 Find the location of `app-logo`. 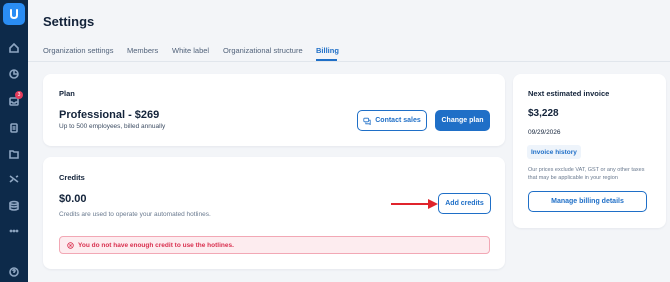

app-logo is located at coordinates (14, 14).